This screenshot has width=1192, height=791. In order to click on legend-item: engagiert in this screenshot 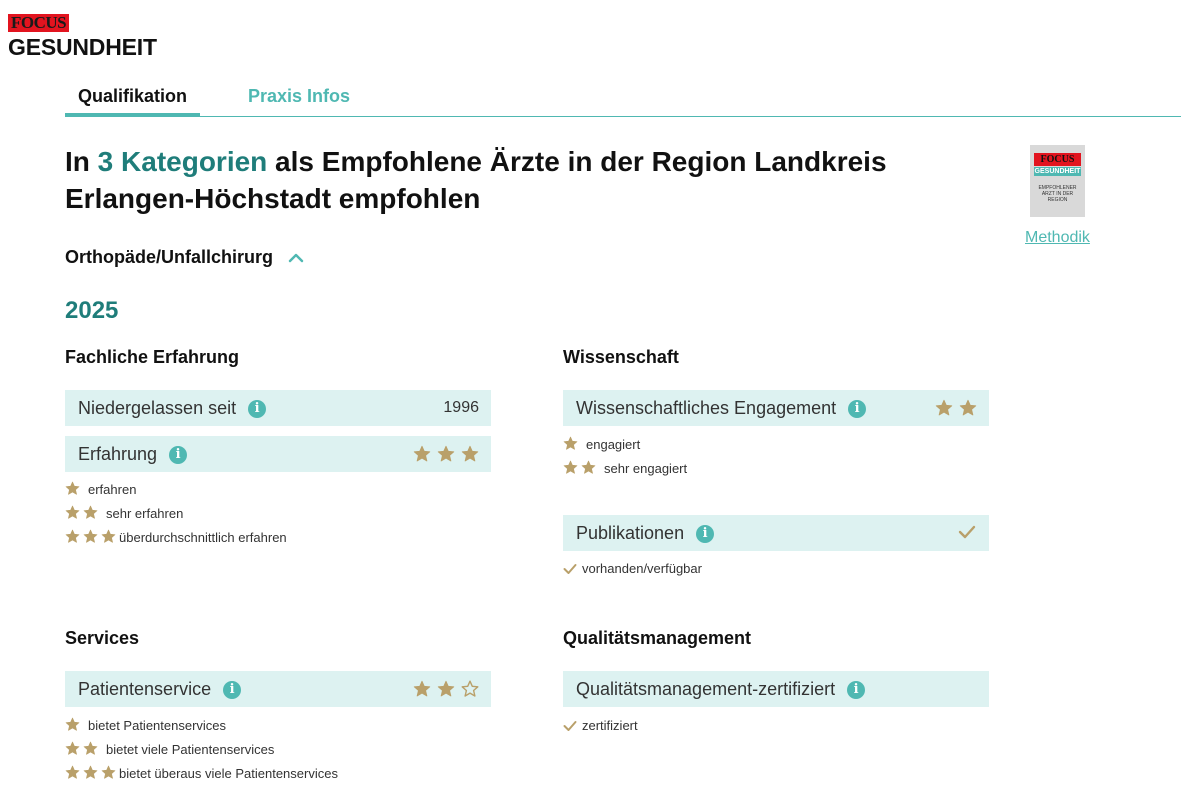, I will do `click(625, 445)`.